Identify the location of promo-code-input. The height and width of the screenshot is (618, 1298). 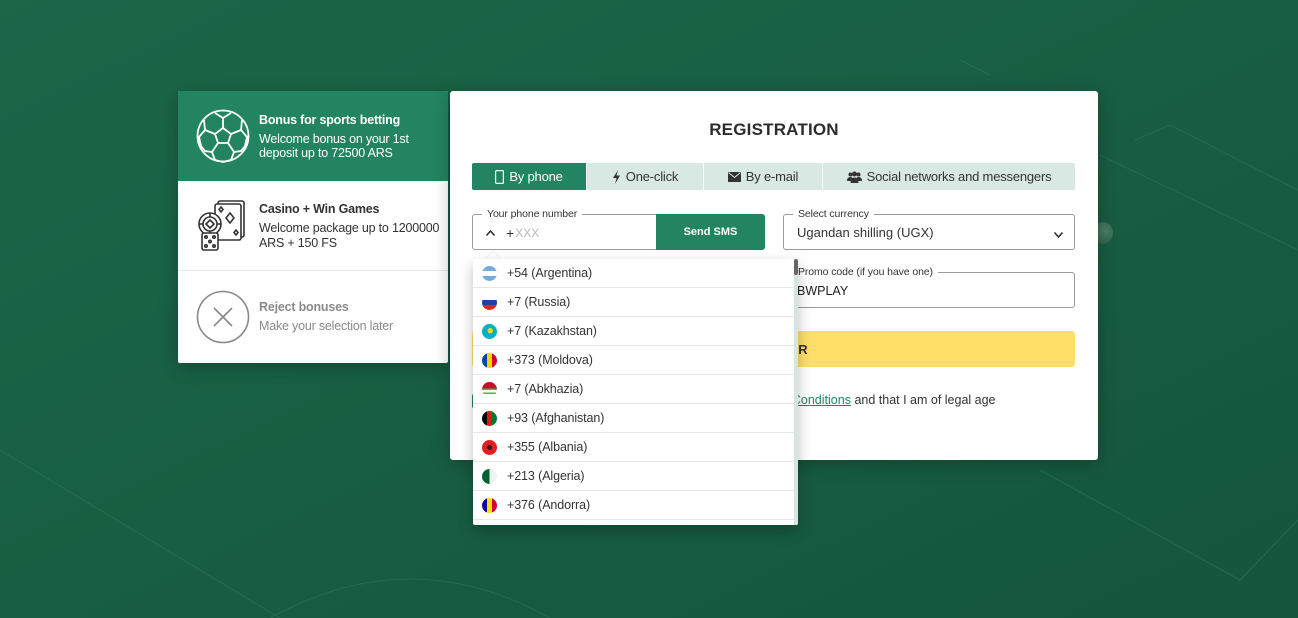
(922, 291).